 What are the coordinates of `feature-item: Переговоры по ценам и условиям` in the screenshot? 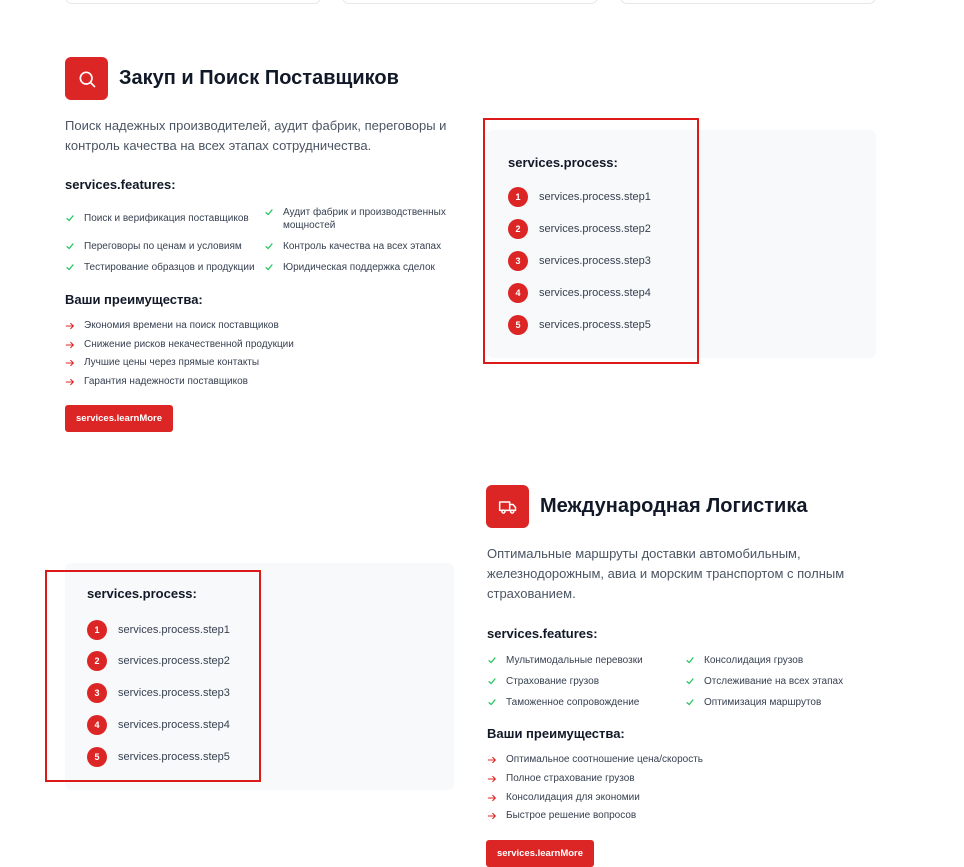 It's located at (162, 246).